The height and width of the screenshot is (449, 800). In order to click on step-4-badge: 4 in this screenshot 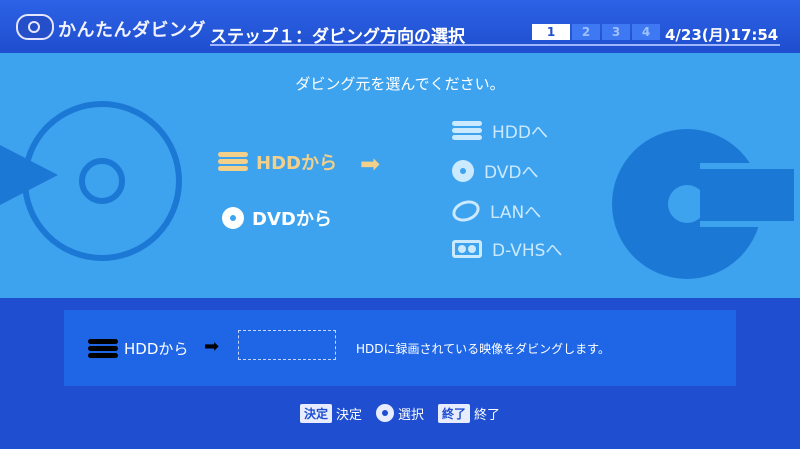, I will do `click(646, 32)`.